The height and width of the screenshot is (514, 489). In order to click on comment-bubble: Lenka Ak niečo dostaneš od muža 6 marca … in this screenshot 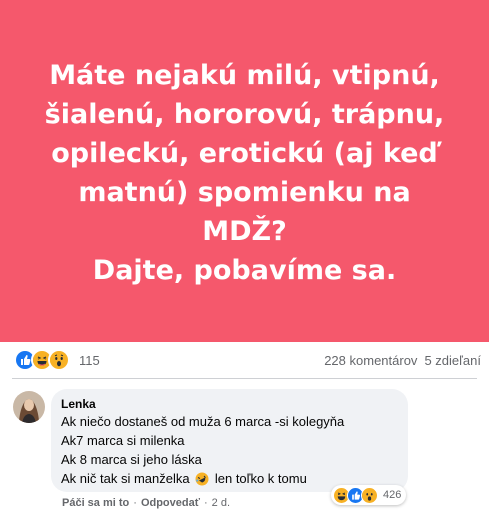, I will do `click(229, 440)`.